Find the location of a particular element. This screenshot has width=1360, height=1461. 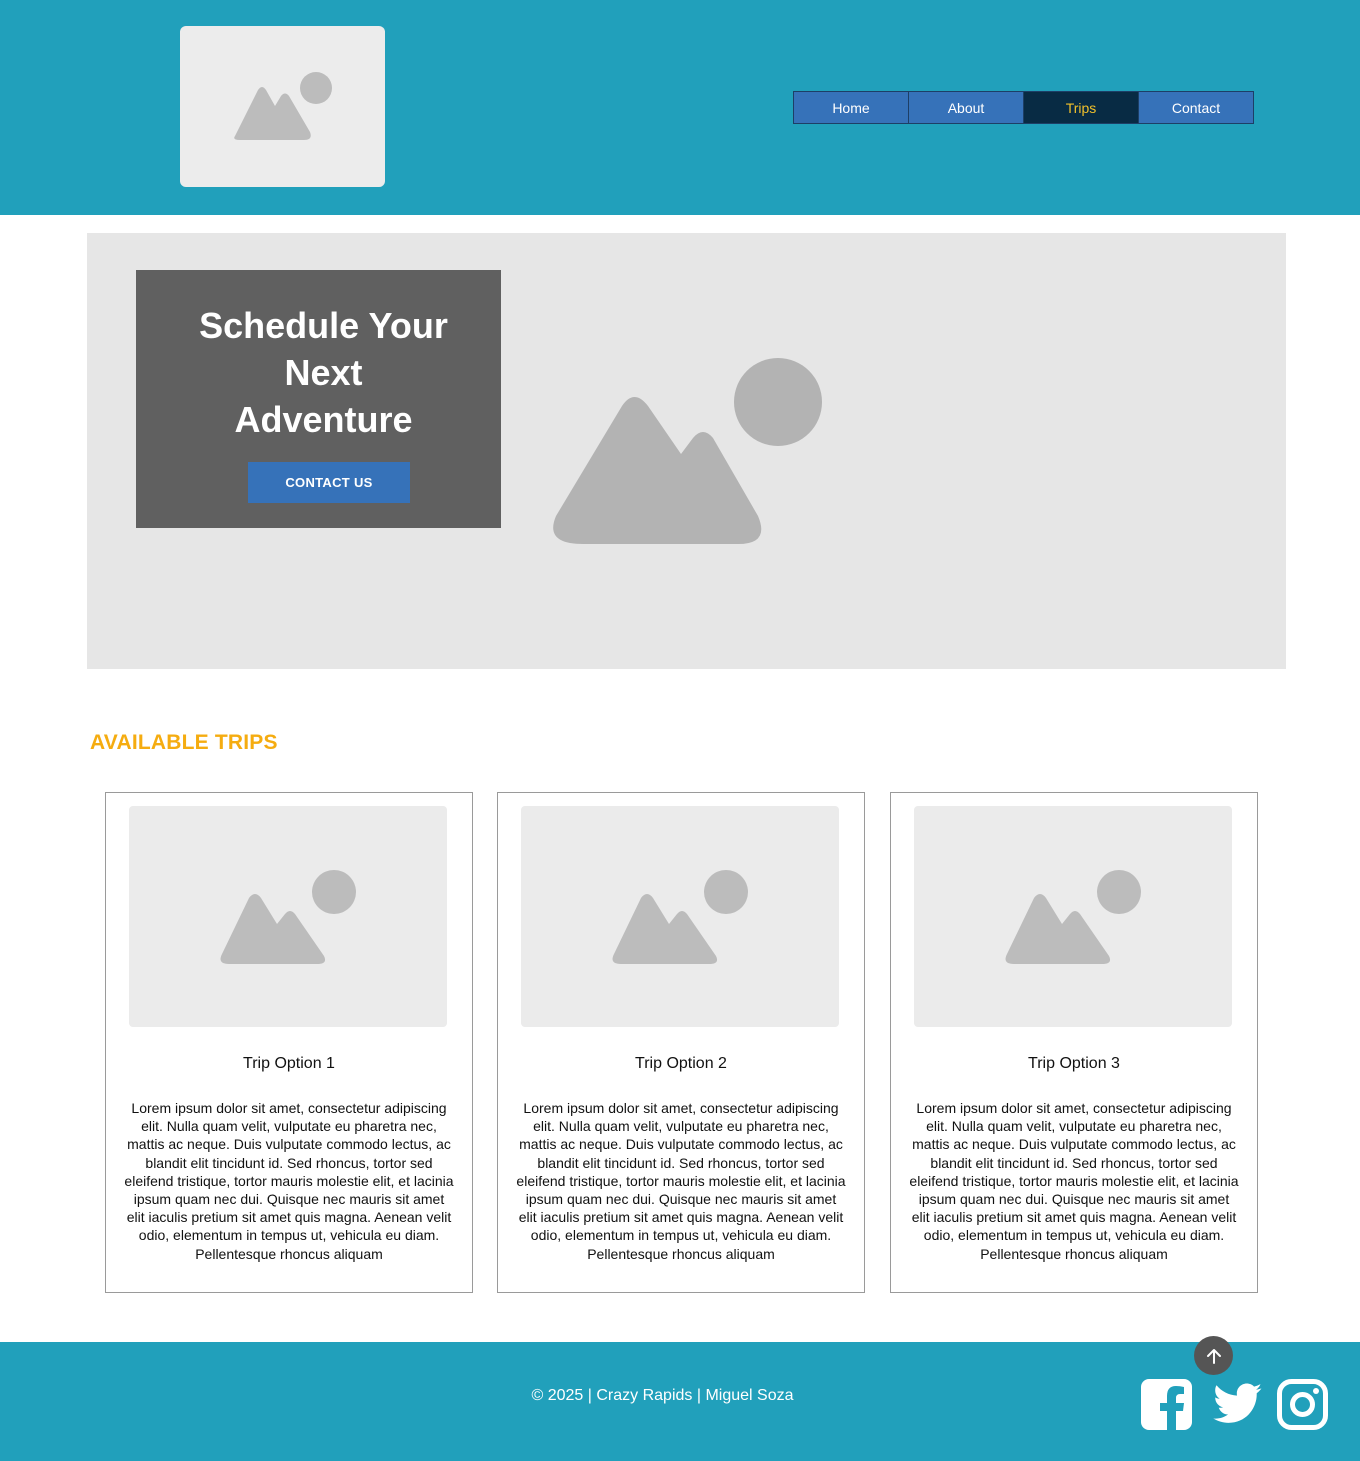

hero-callout: Schedule Your Next Adventure CONTACT US is located at coordinates (318, 399).